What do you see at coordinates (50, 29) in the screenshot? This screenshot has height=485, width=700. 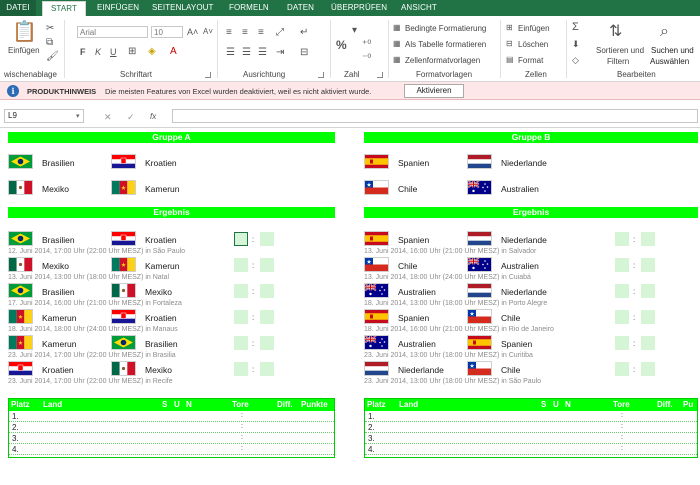 I see `cut-icon: ✂` at bounding box center [50, 29].